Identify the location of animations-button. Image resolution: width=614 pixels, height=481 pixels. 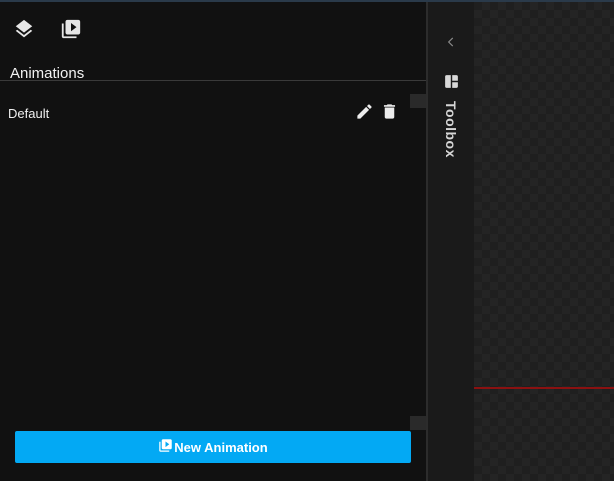
(71, 31).